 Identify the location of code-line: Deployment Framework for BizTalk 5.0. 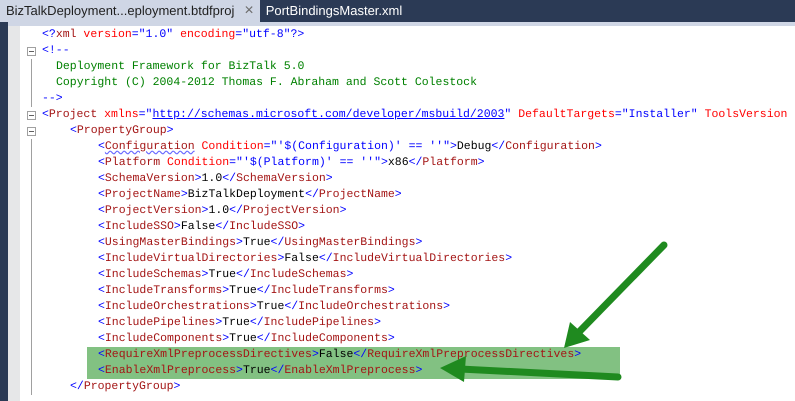
(180, 67).